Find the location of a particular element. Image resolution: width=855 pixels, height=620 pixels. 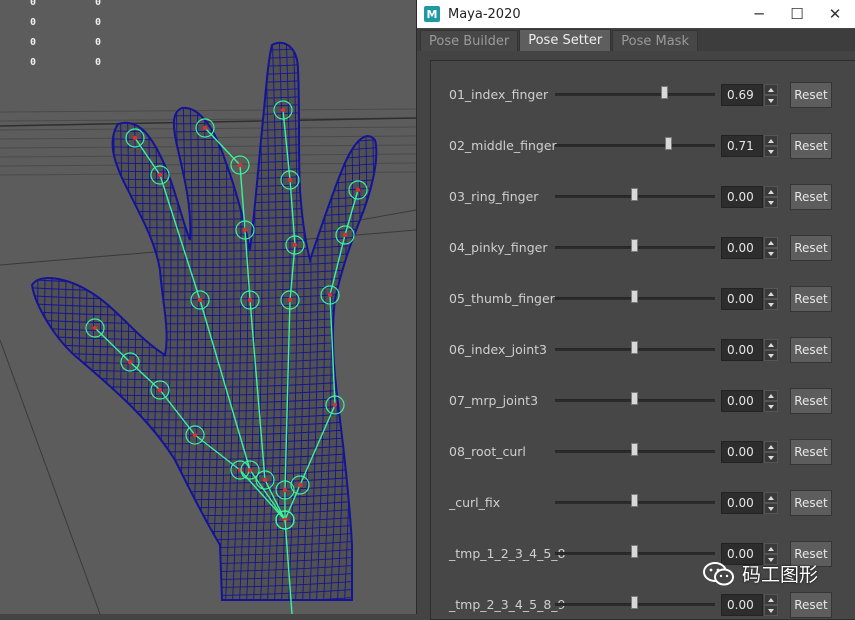

title-bar: M Maya-2020 ─ ☐ ✕ is located at coordinates (636, 14).